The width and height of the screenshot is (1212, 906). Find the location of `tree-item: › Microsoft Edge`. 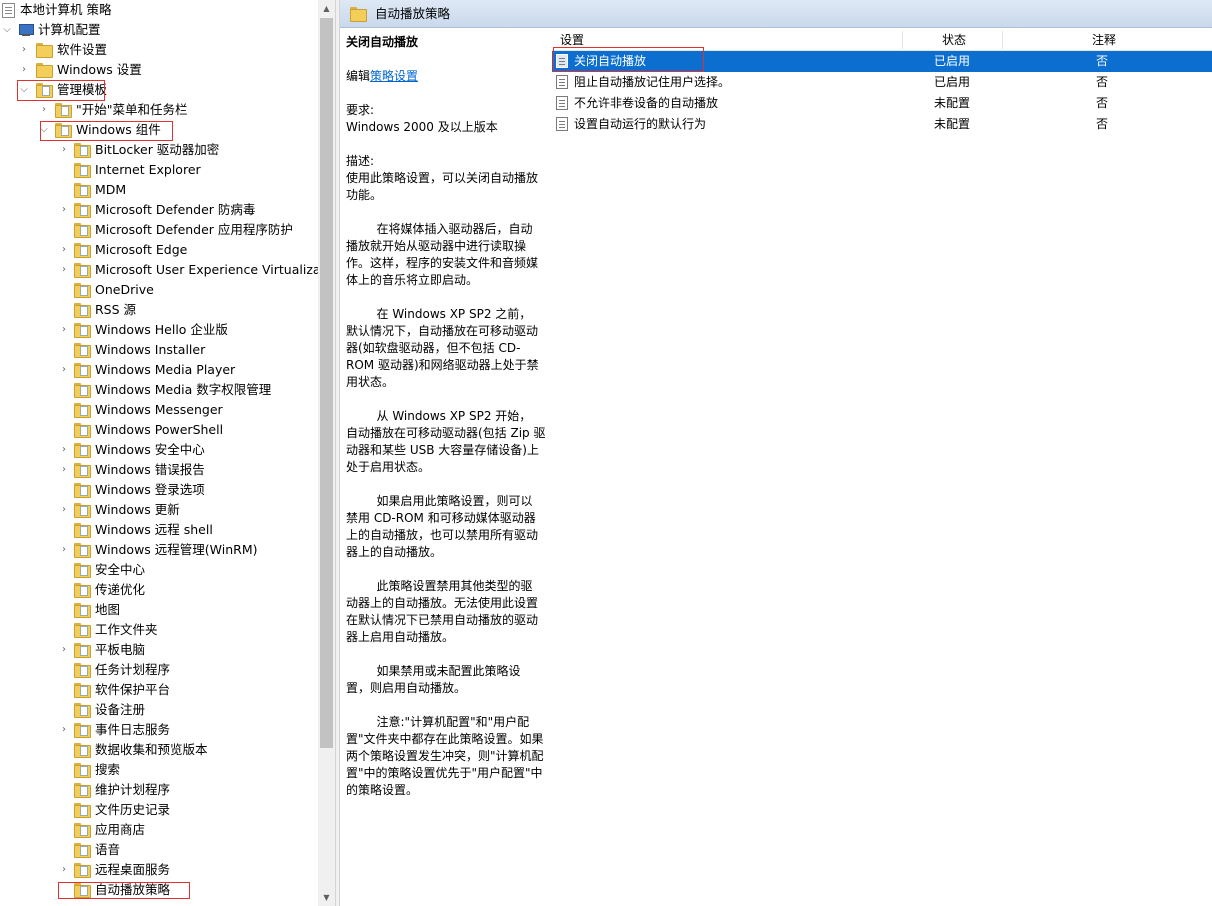

tree-item: › Microsoft Edge is located at coordinates (159, 250).